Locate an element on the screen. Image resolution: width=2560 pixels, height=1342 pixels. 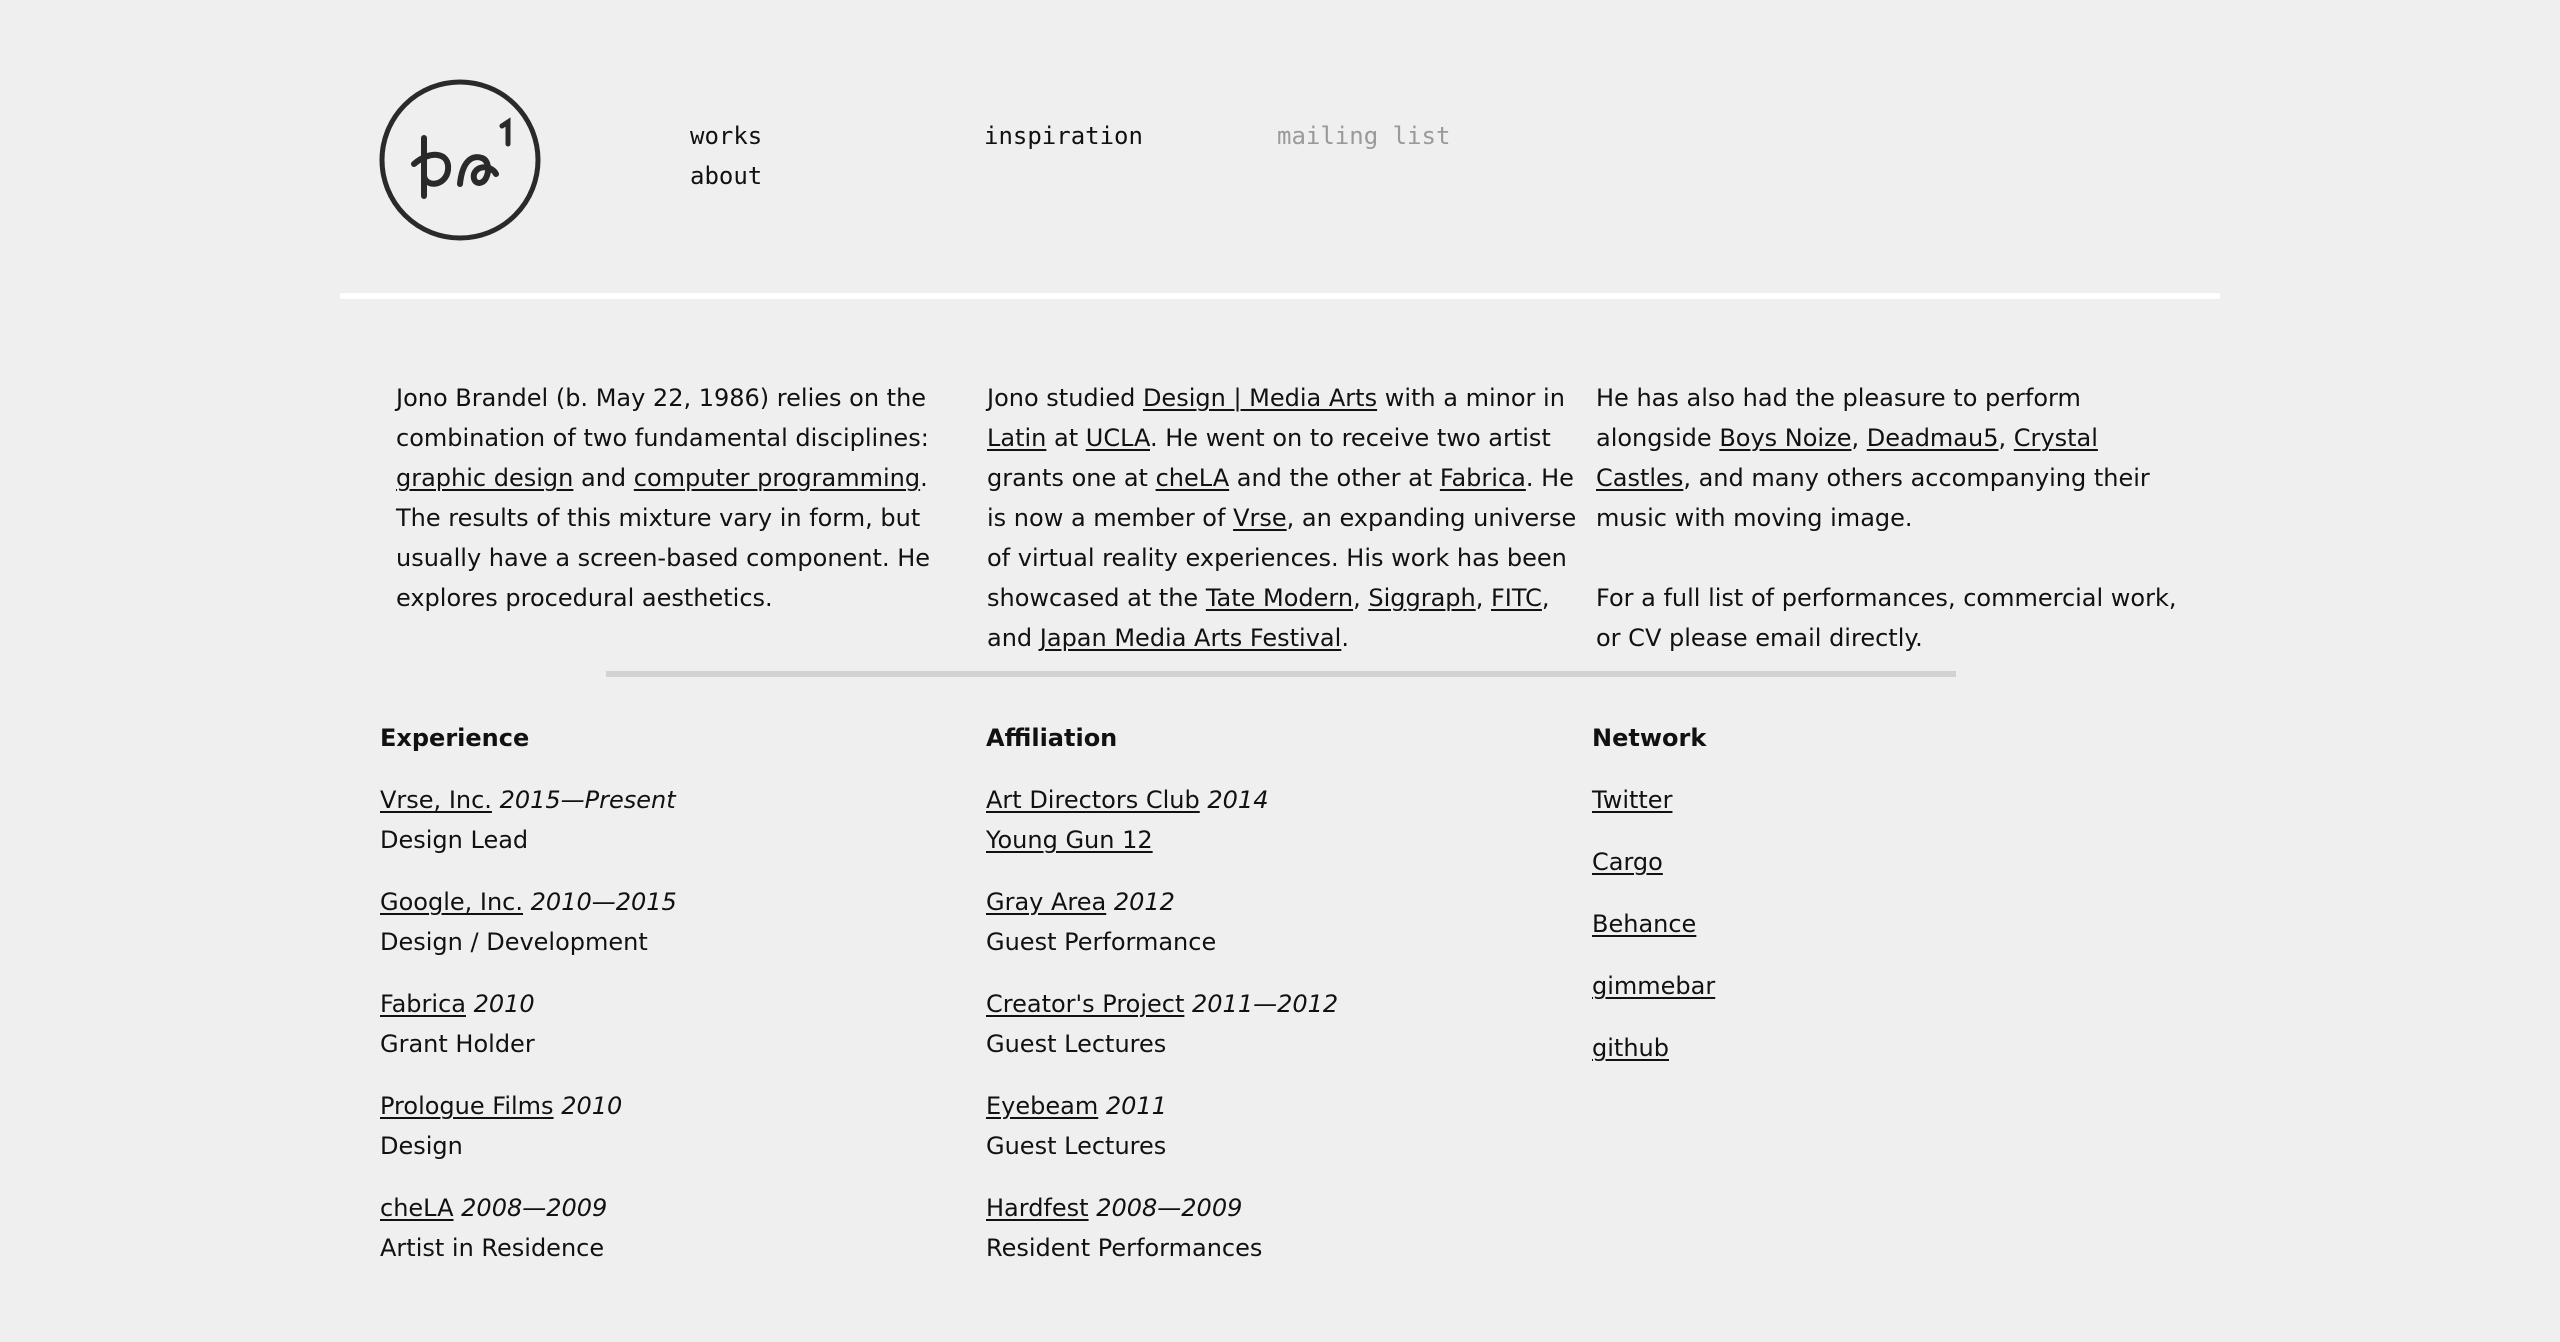
affiliation-entry-header: Hardfest 2008—2009 is located at coordinates (1266, 1208).